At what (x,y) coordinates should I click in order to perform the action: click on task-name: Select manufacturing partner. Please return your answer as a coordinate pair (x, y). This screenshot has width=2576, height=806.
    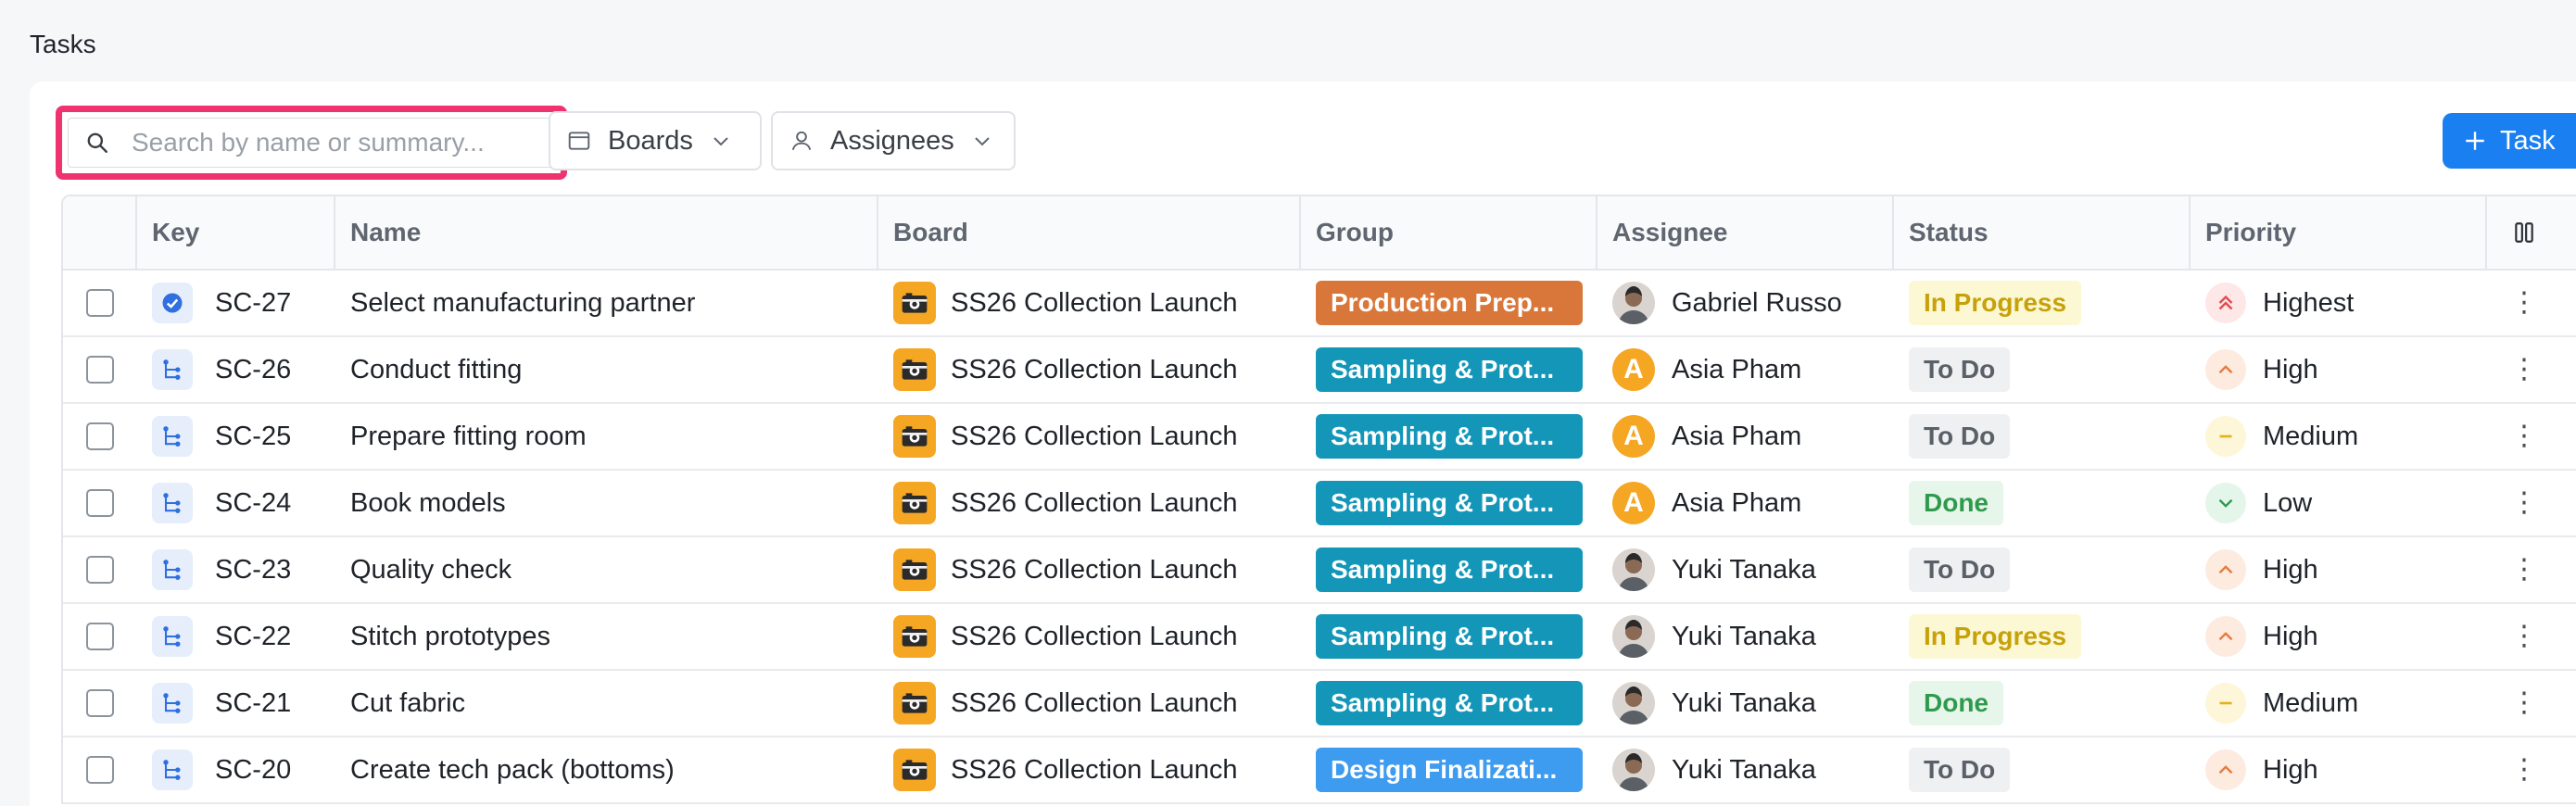
    Looking at the image, I should click on (522, 304).